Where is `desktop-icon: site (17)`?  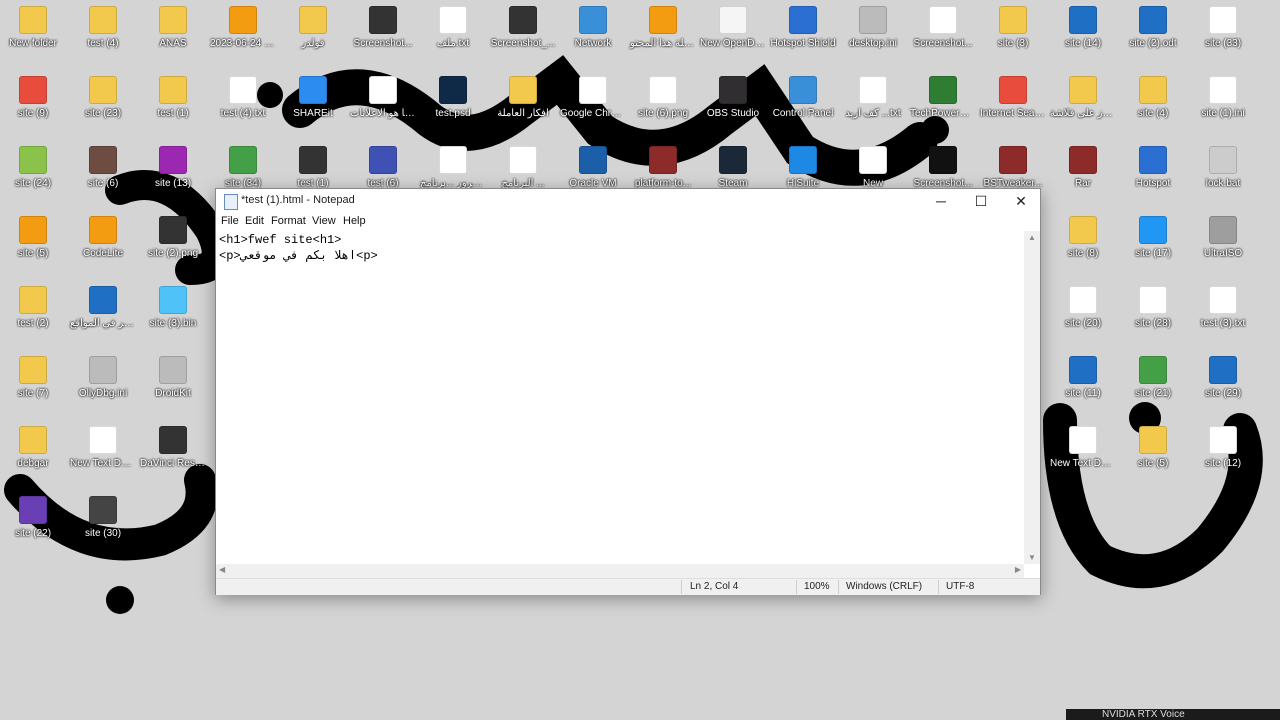
desktop-icon: site (17) is located at coordinates (1153, 238).